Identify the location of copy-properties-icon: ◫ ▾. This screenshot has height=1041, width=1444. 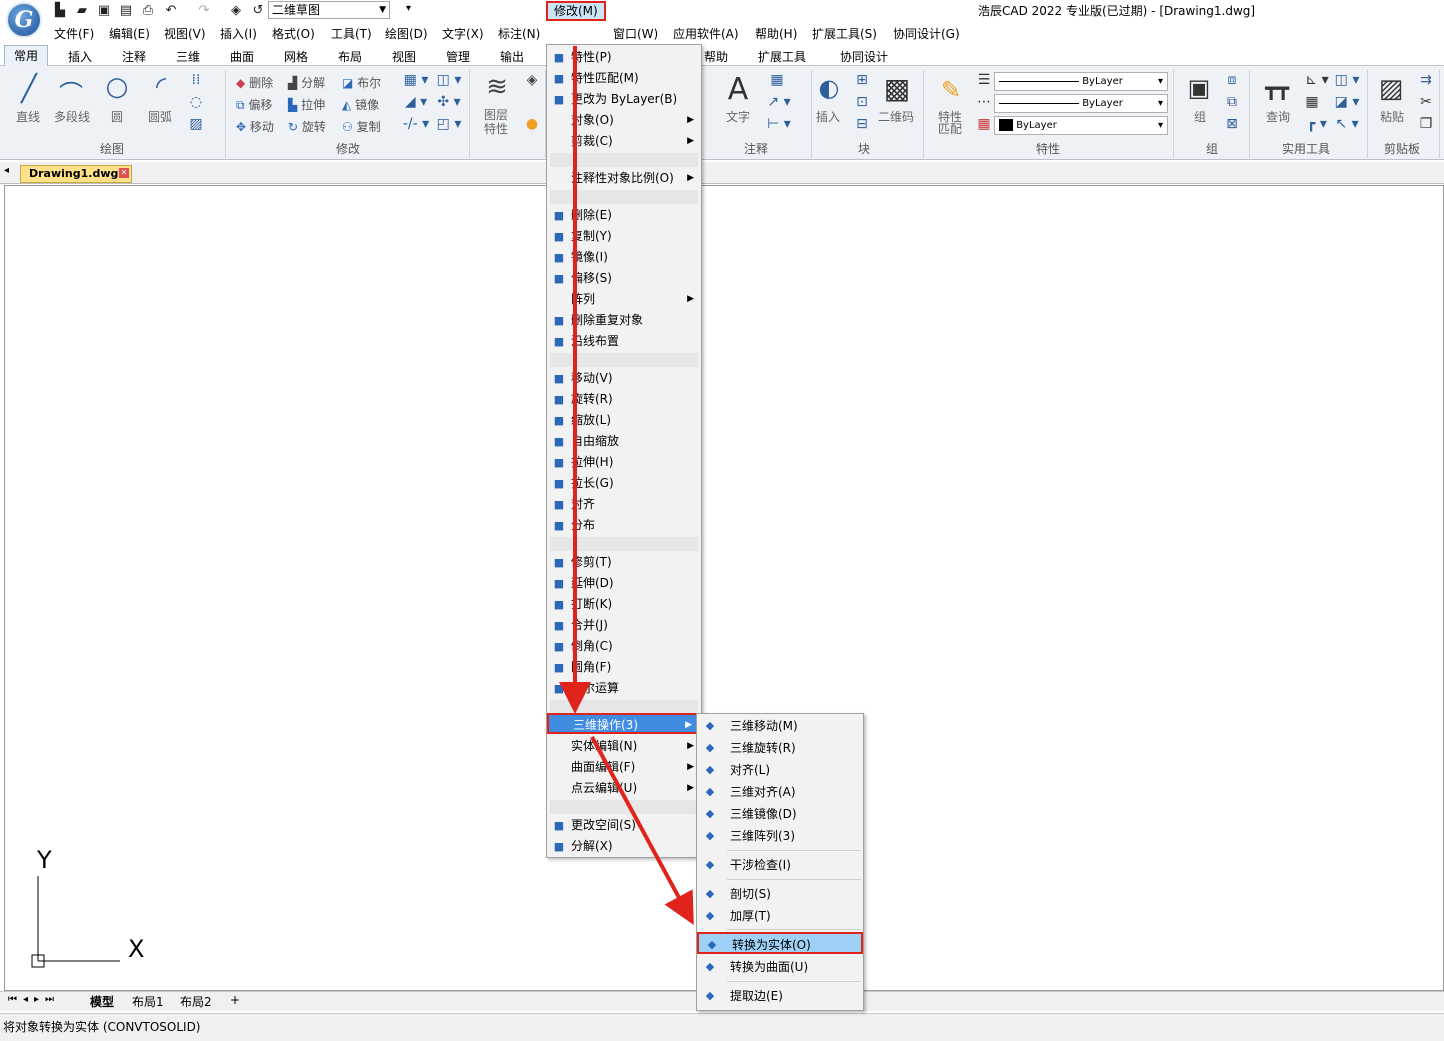
(1347, 80).